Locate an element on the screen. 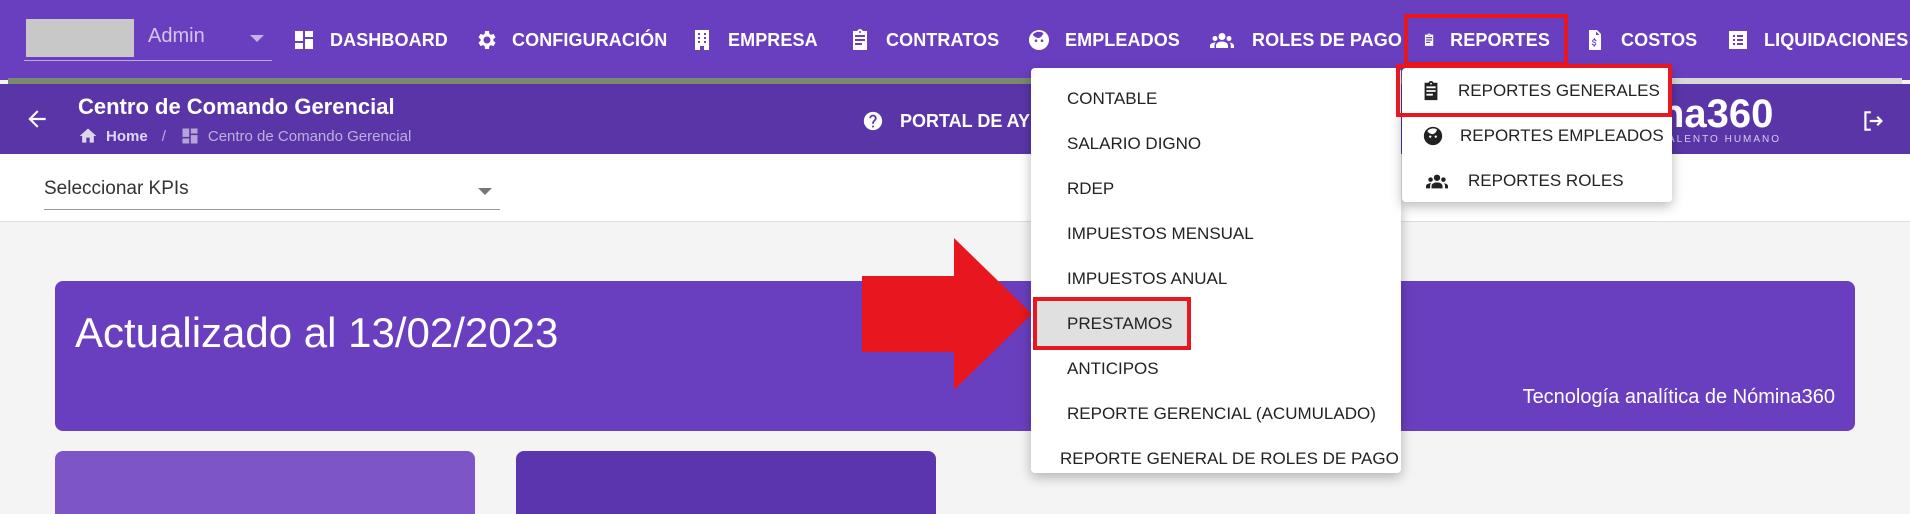  menu-item-rdep: RDEP is located at coordinates (1216, 188).